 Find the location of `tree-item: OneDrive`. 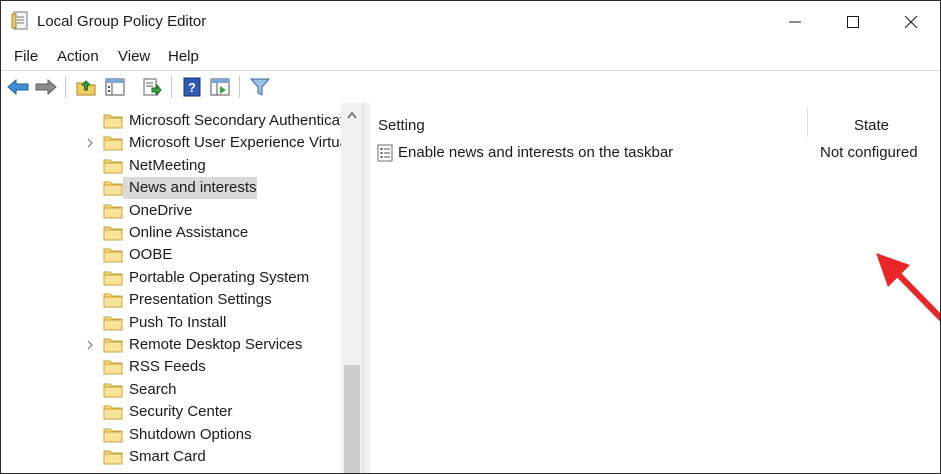

tree-item: OneDrive is located at coordinates (171, 211).